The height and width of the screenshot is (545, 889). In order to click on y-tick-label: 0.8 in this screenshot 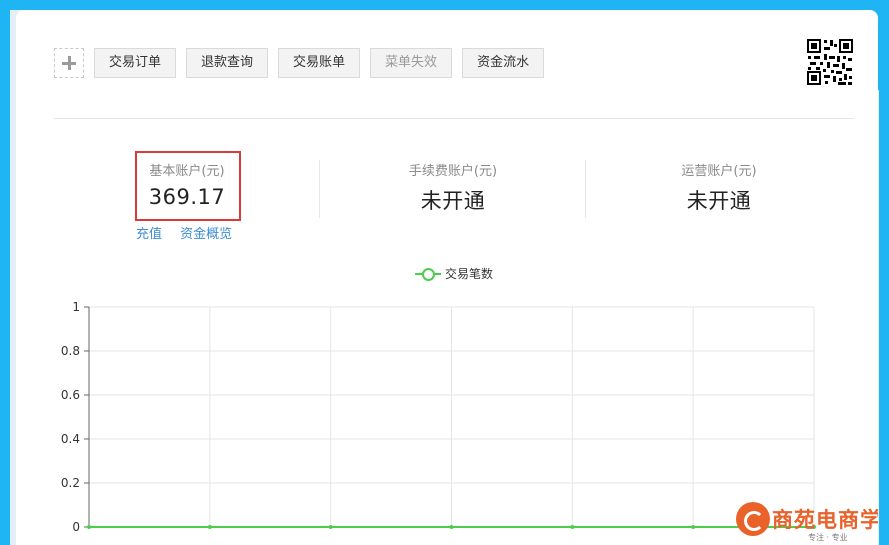, I will do `click(70, 351)`.